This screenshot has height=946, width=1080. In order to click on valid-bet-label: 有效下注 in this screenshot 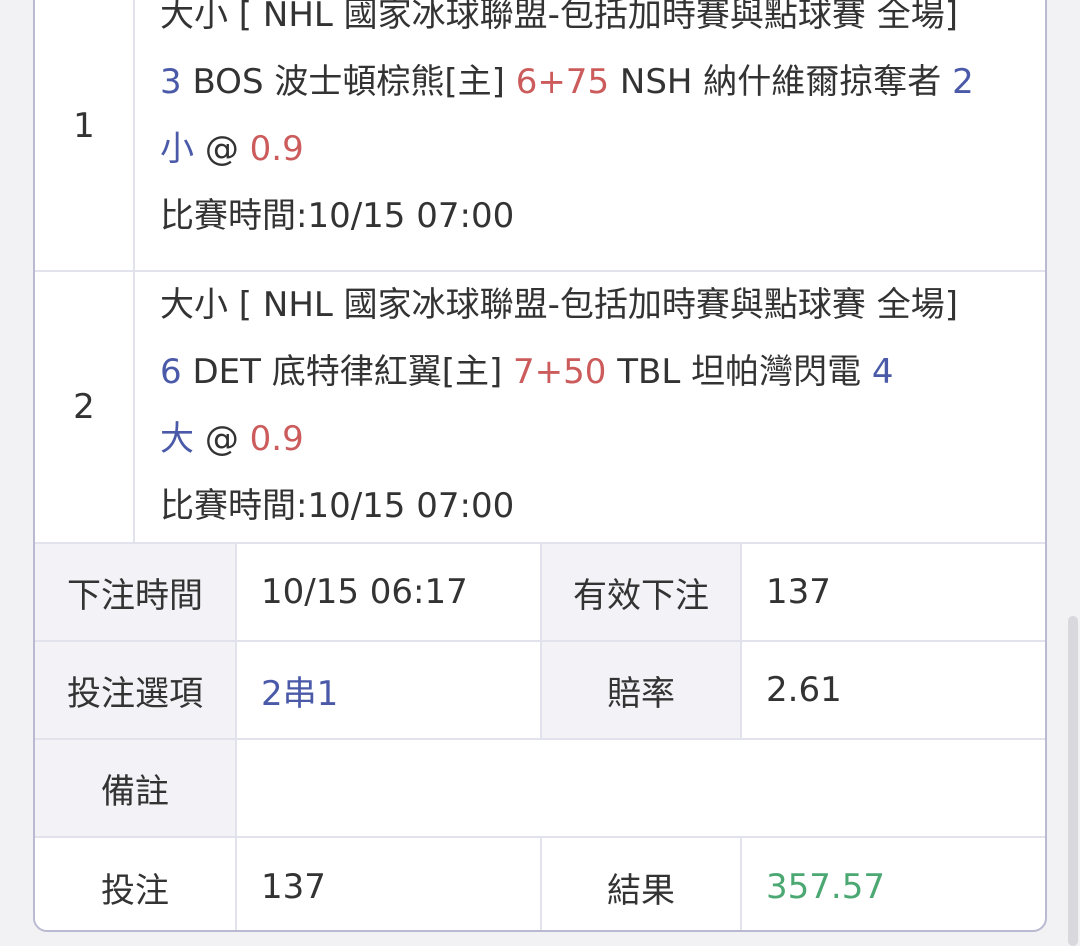, I will do `click(642, 592)`.